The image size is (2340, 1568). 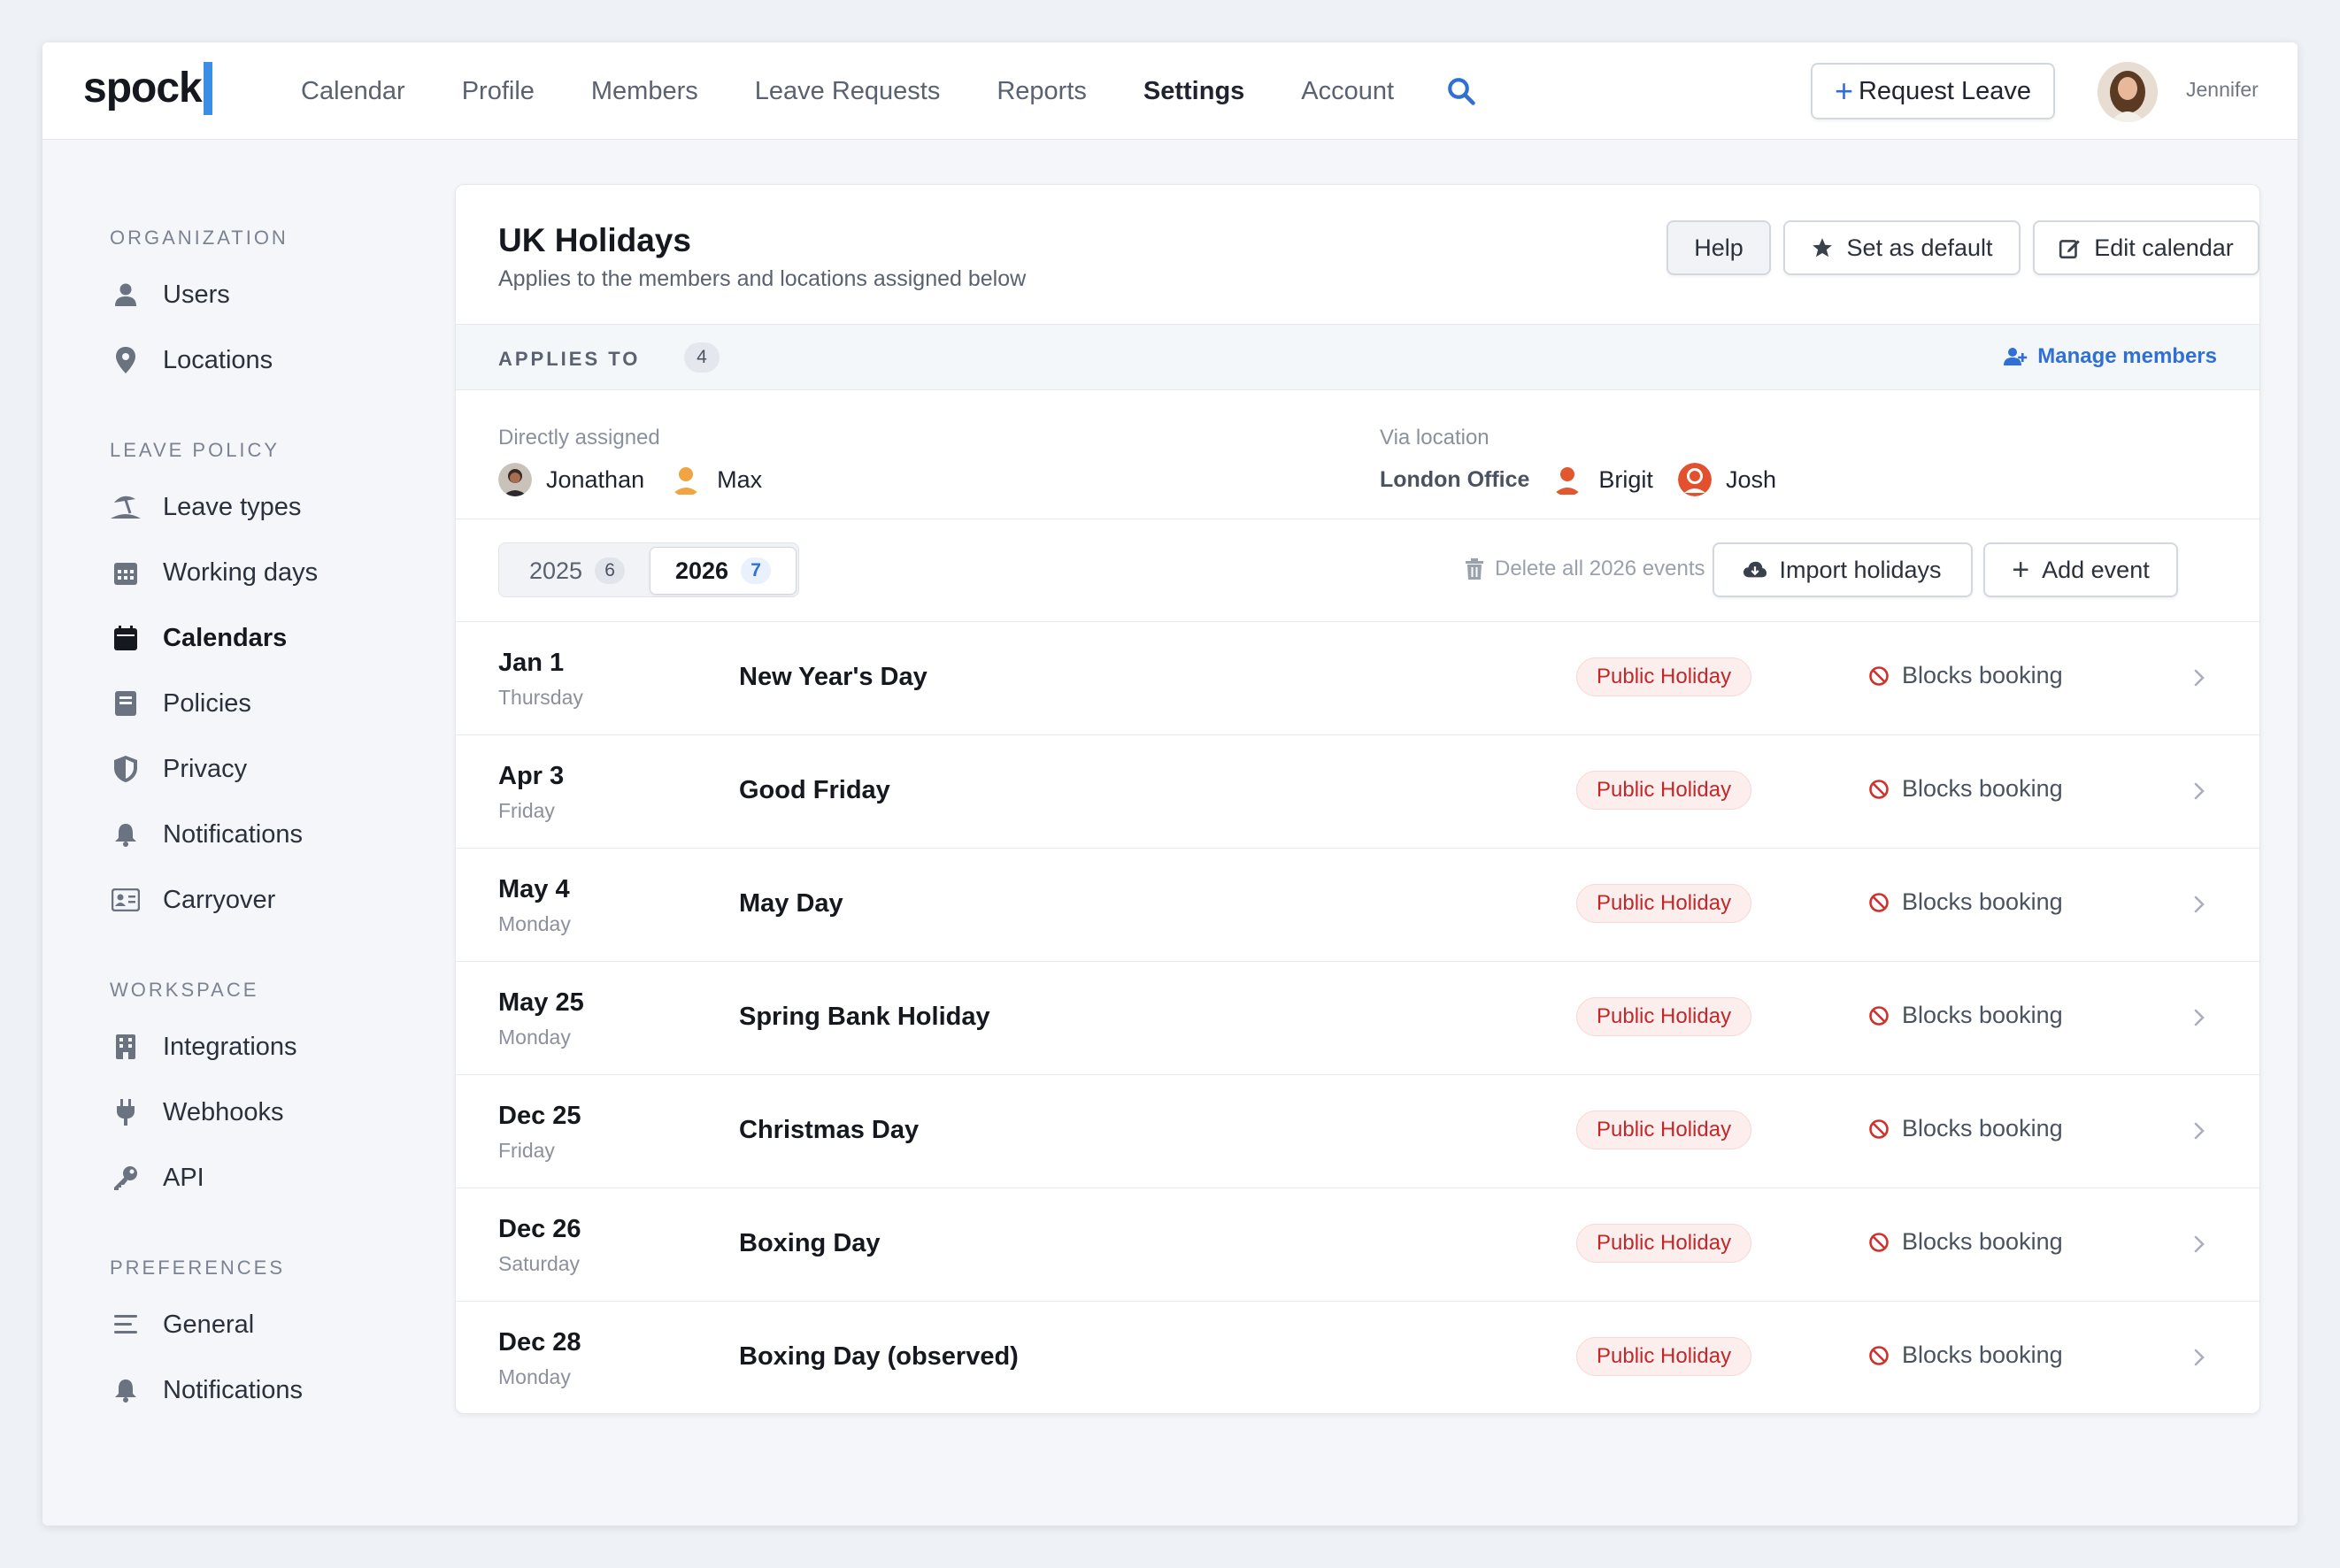 I want to click on member-chip: Brigit, so click(x=1602, y=479).